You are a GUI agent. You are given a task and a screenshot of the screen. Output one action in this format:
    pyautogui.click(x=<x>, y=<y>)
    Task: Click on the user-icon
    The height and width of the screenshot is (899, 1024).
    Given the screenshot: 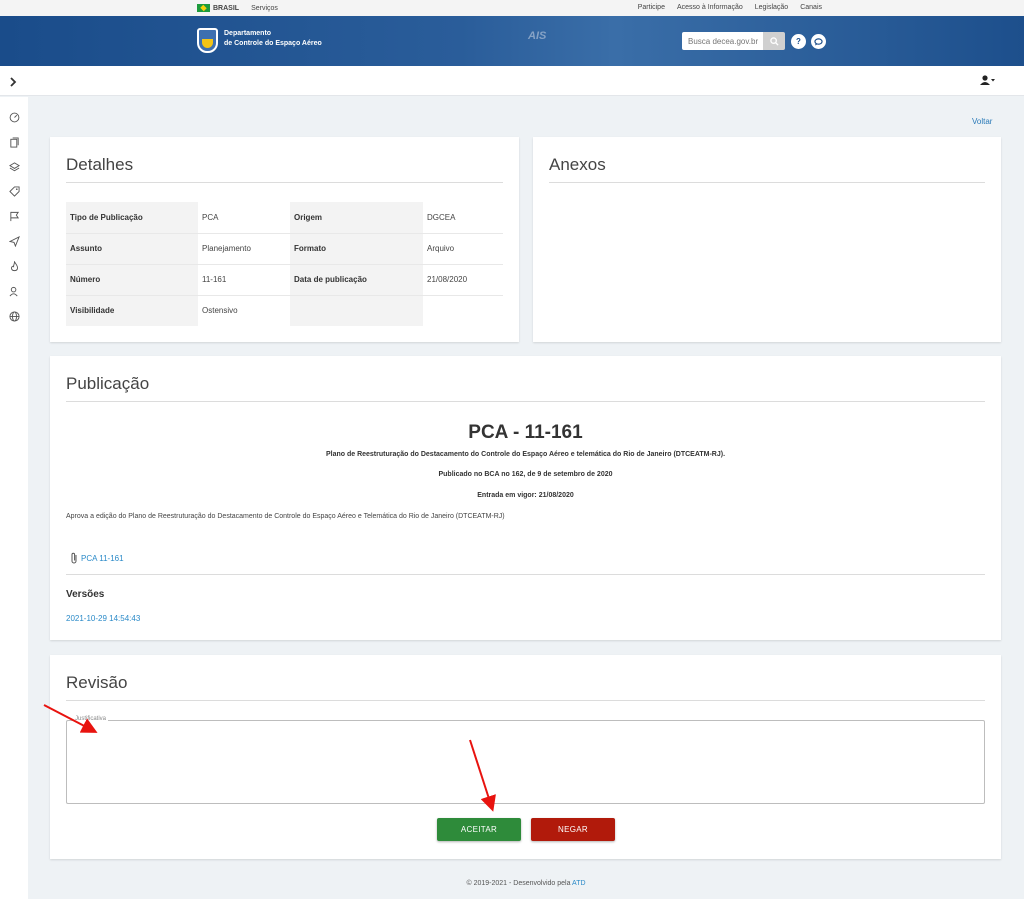 What is the action you would take?
    pyautogui.click(x=987, y=80)
    